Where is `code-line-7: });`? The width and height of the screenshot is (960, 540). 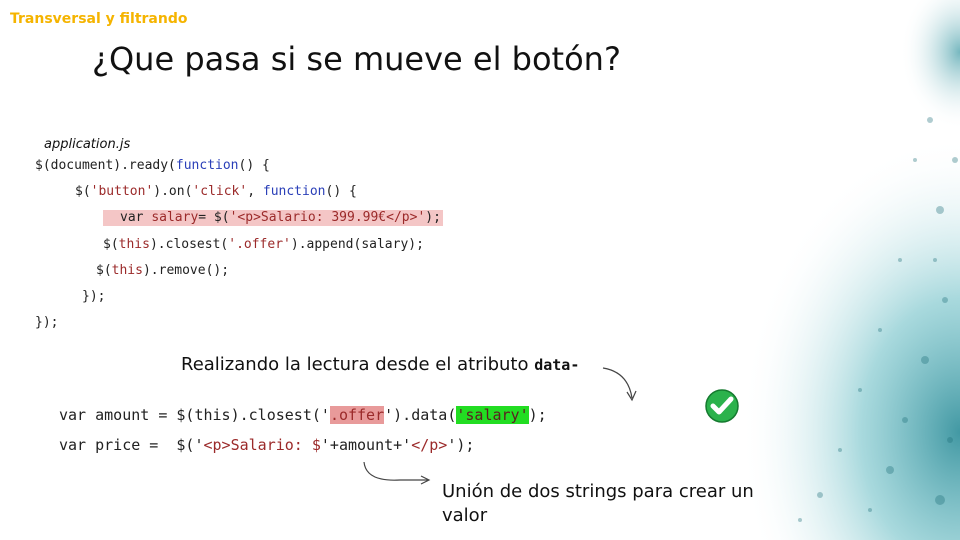
code-line-7: }); is located at coordinates (47, 322).